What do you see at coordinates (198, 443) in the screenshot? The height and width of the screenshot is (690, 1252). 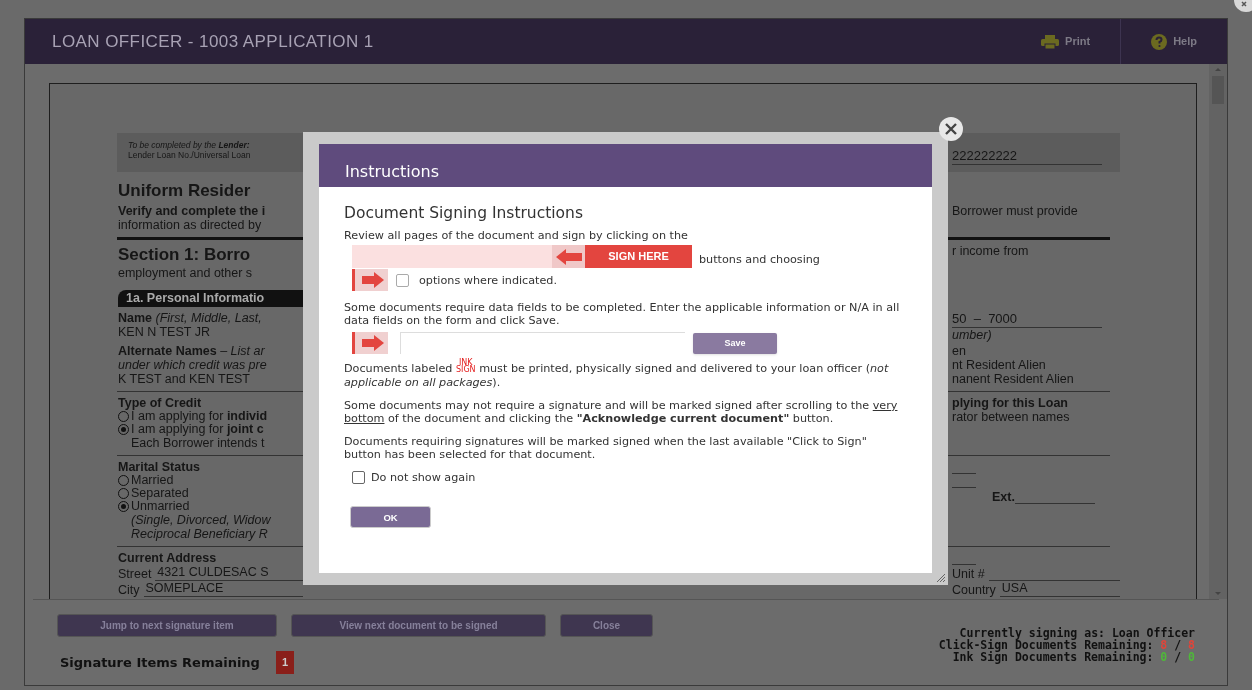 I see `form-text: Each Borrower intends t` at bounding box center [198, 443].